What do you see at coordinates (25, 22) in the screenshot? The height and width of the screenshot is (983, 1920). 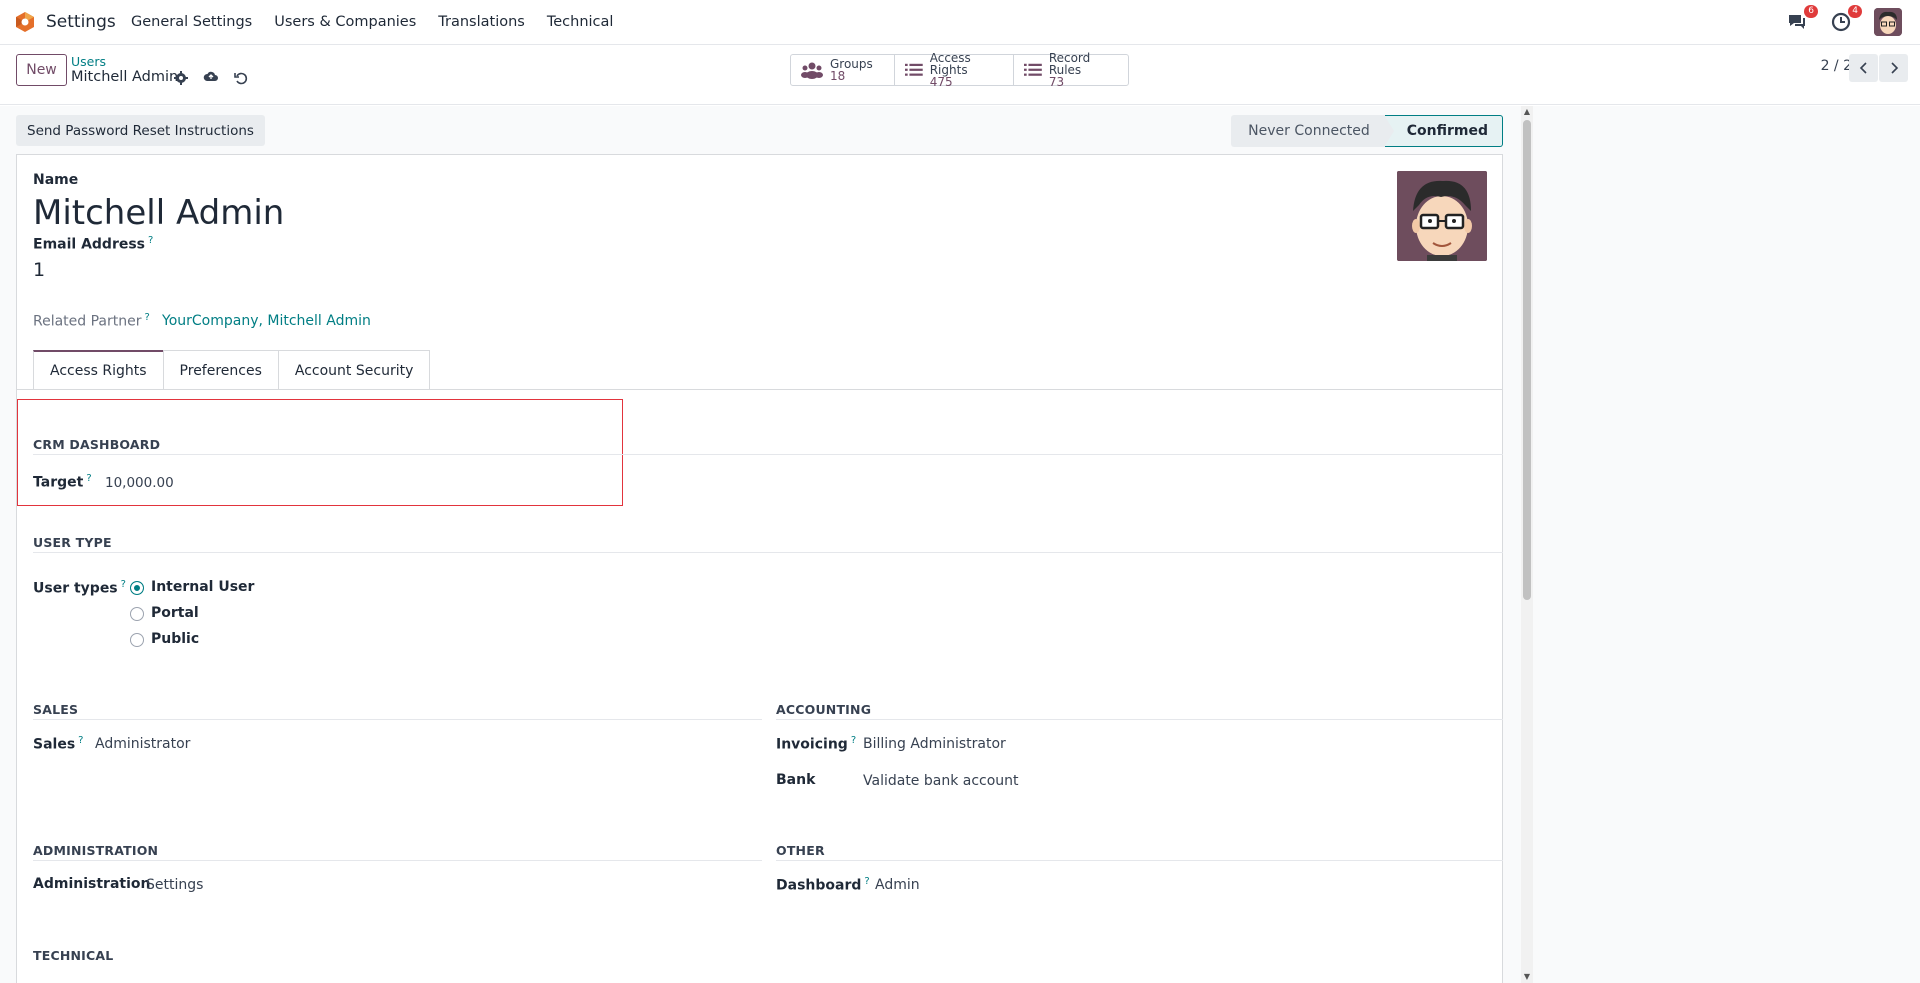 I see `odoo-logo-icon` at bounding box center [25, 22].